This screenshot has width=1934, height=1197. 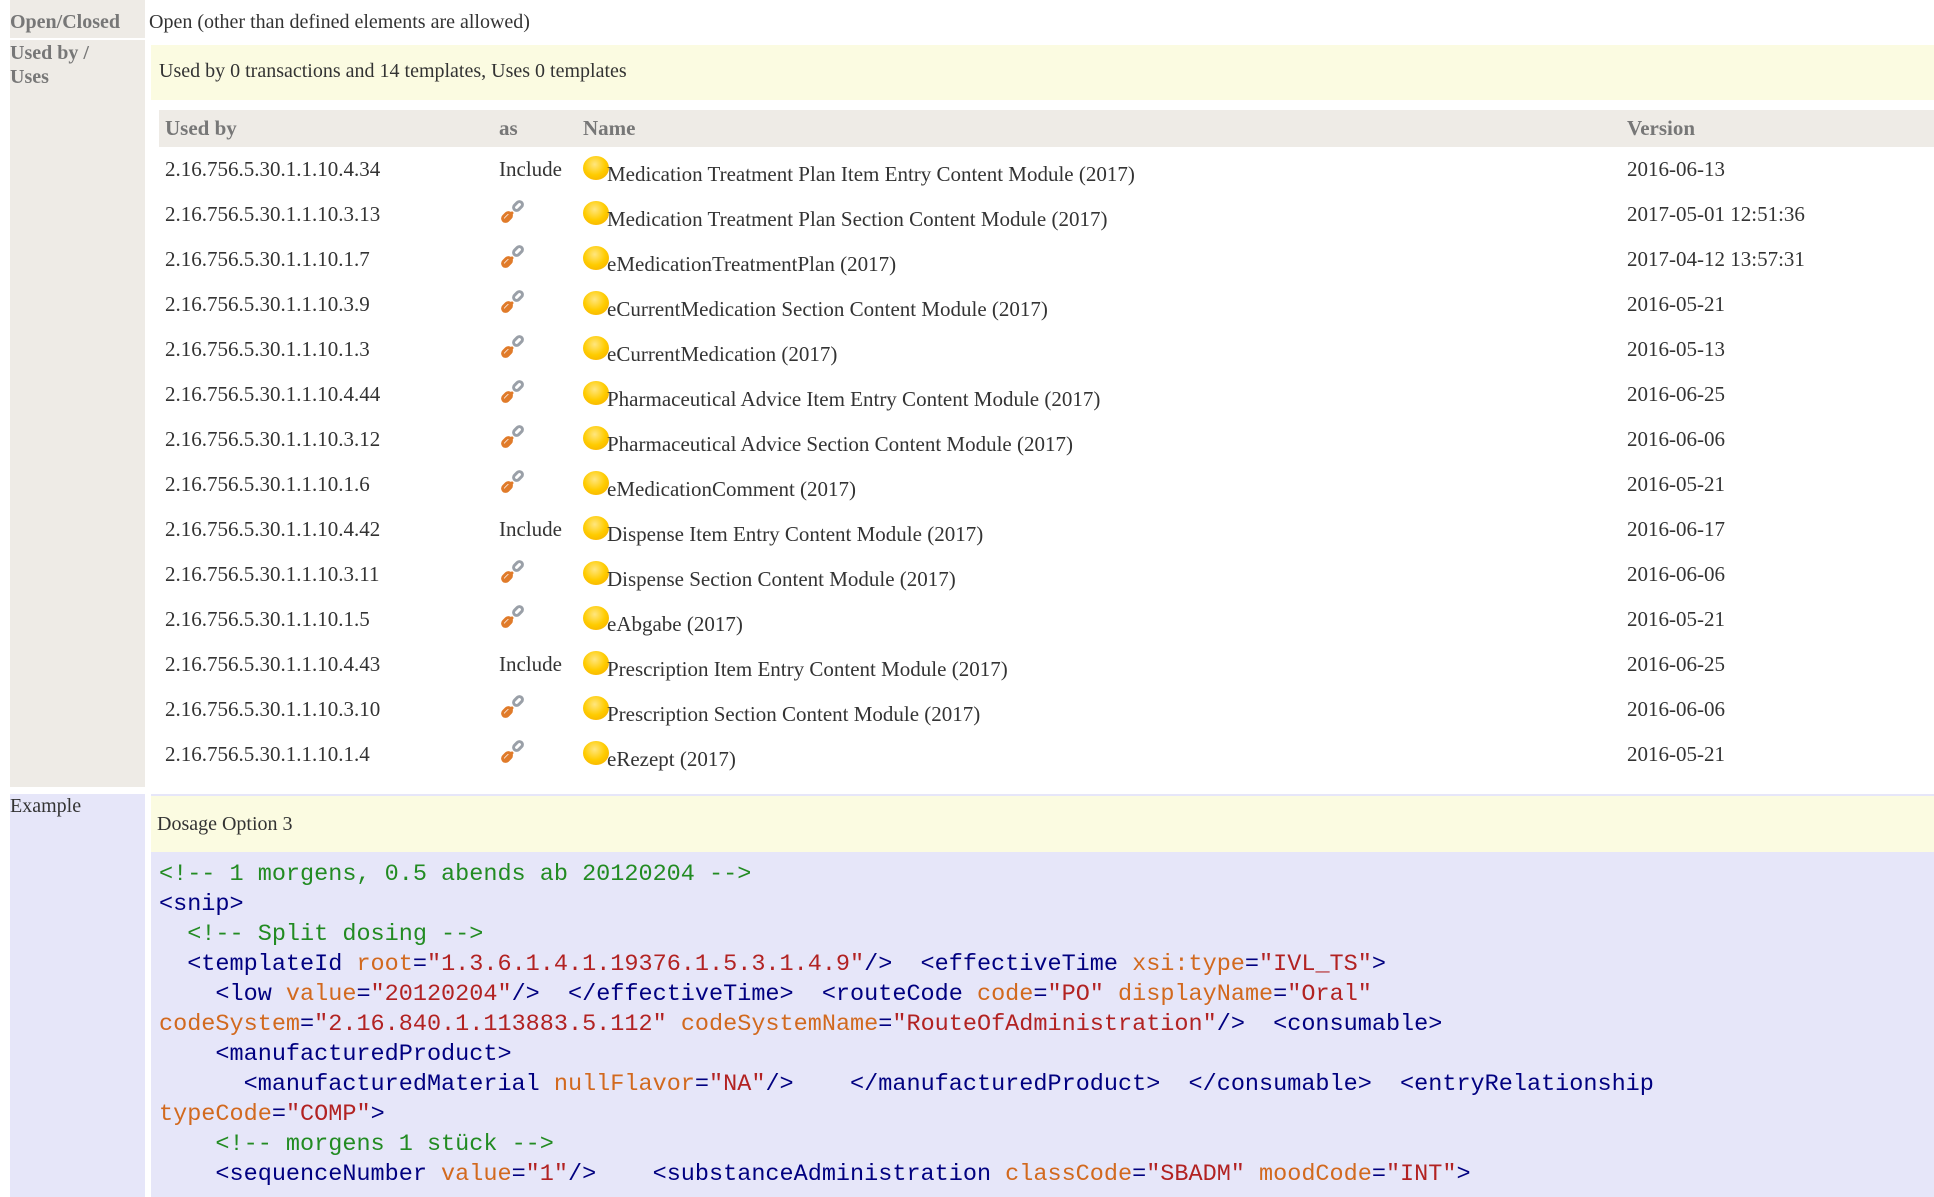 I want to click on row-template-id: 2.16.756.5.30.1.1.10.1.5, so click(x=326, y=619).